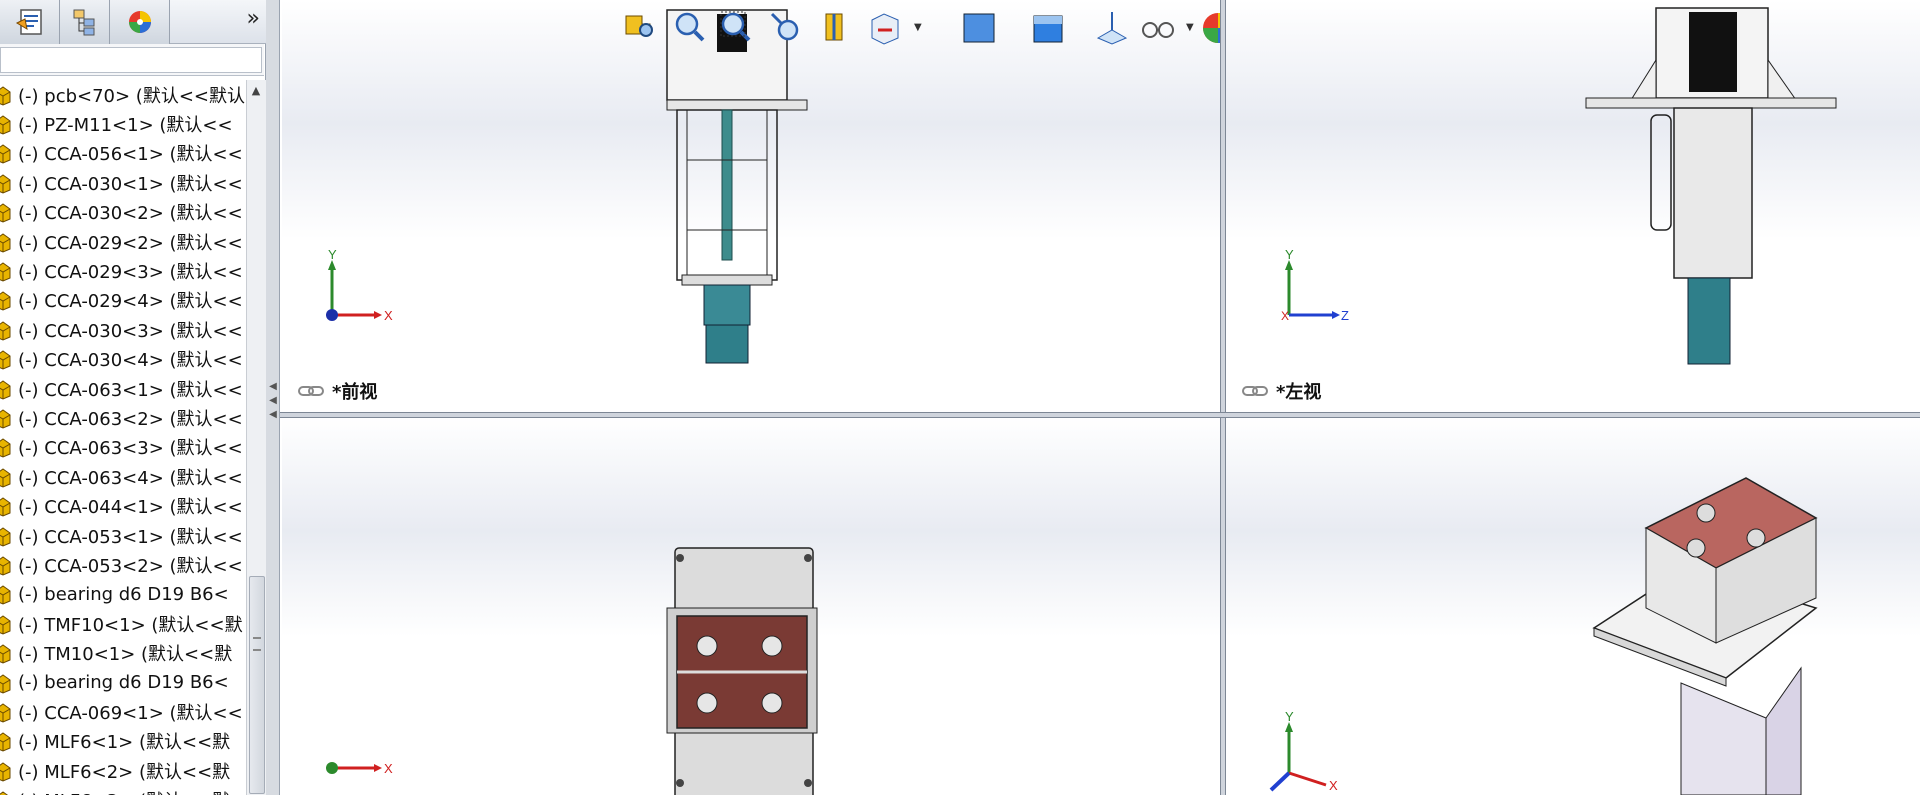  What do you see at coordinates (130, 713) in the screenshot?
I see `tree-item-label: (-) CCA-069<1> (默认<<` at bounding box center [130, 713].